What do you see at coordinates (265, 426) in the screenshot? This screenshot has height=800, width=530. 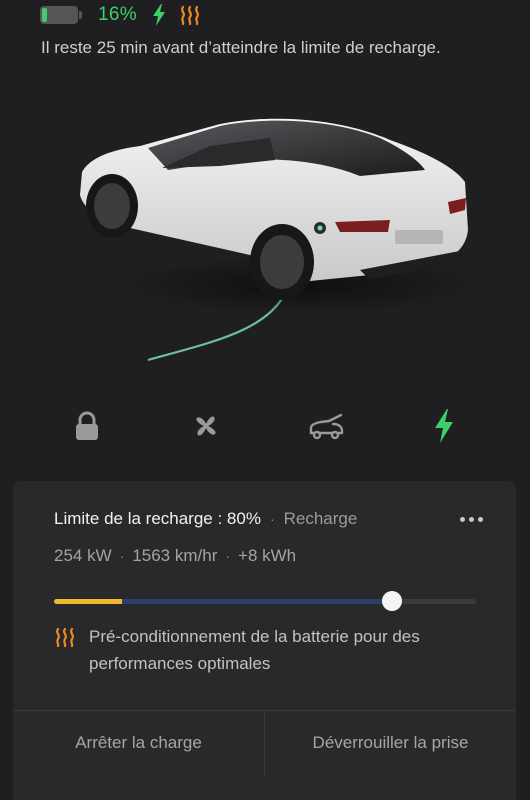 I see `quick-controls` at bounding box center [265, 426].